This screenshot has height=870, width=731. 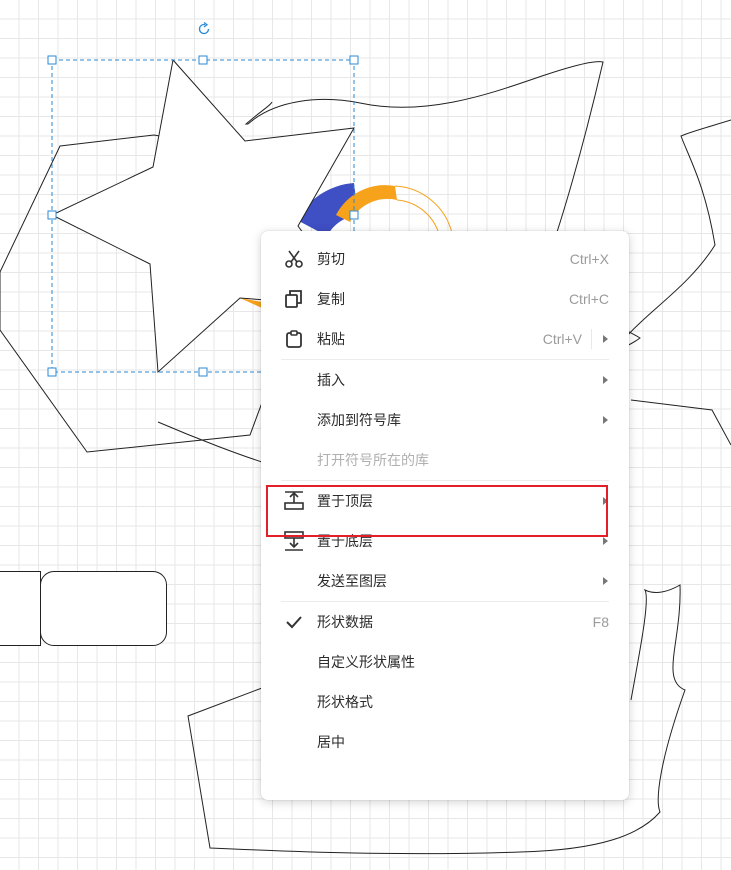 I want to click on menu-item-custom-properties: 自定义形状属性, so click(x=445, y=662).